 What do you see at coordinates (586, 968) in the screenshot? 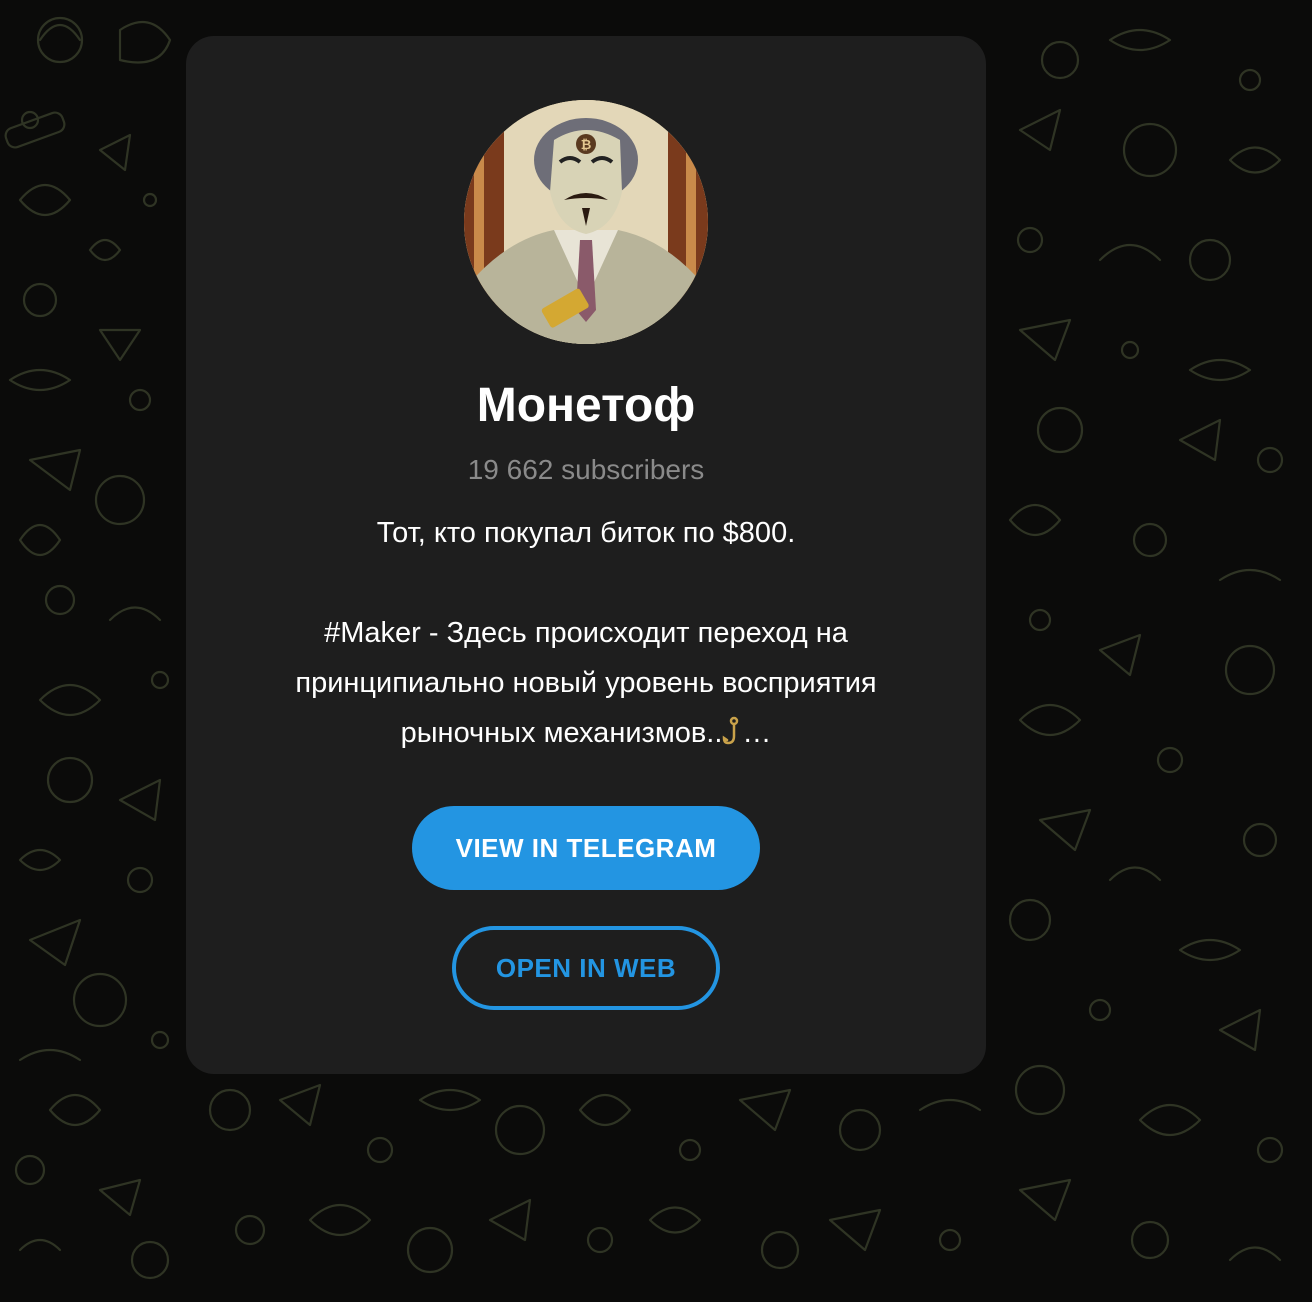
I see `open-in-web-button: OPEN IN WEB` at bounding box center [586, 968].